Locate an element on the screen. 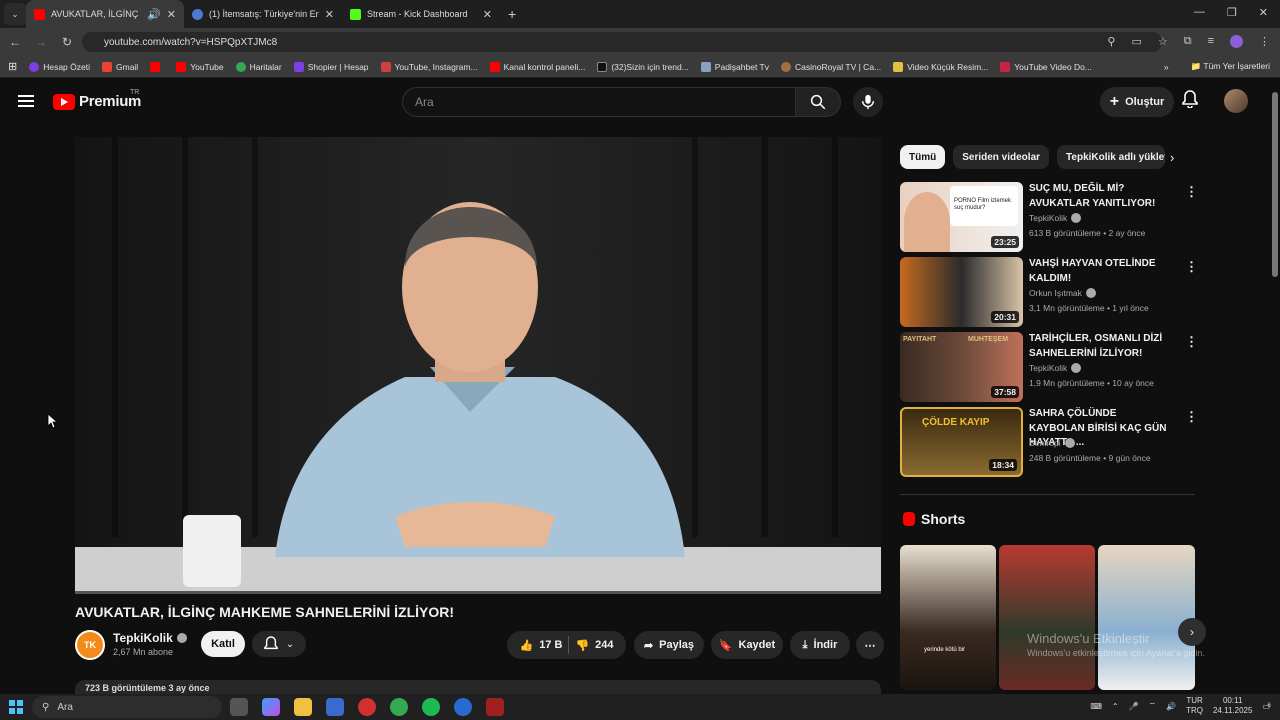 The image size is (1280, 720). new-tab-button: + is located at coordinates (512, 14).